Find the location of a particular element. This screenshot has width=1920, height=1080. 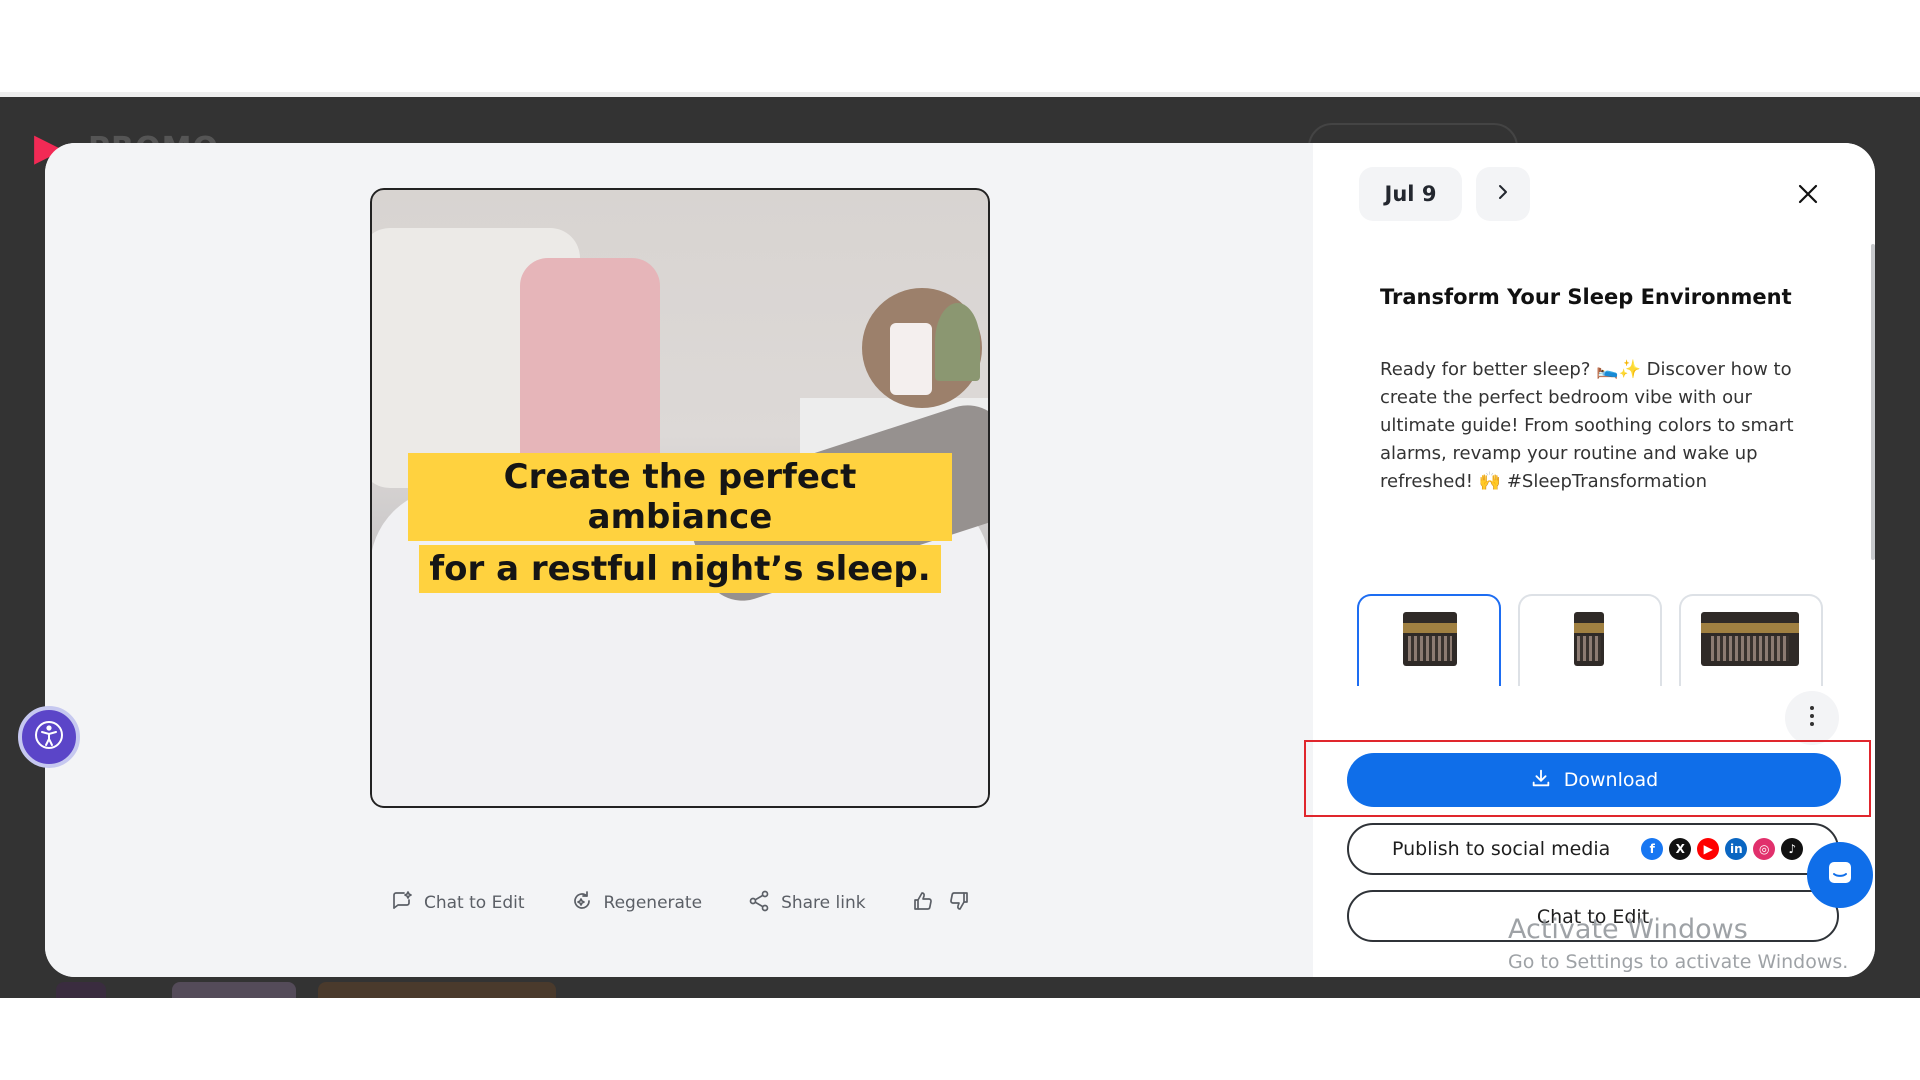

caption-line-2: for a restful night’s sleep. is located at coordinates (680, 569).